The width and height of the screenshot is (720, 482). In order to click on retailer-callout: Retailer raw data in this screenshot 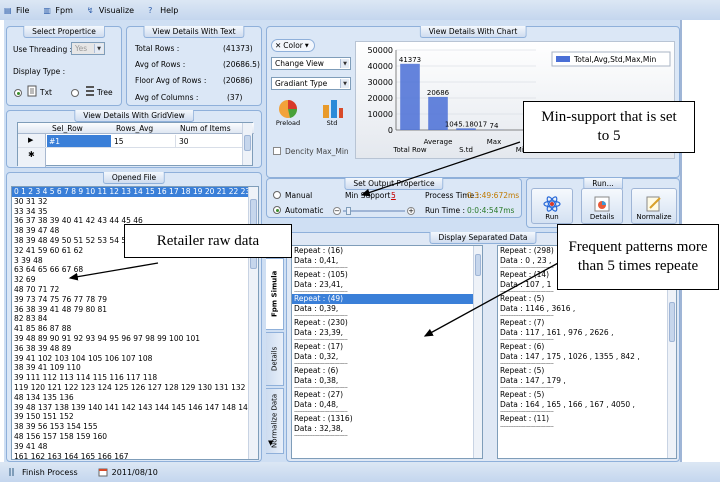, I will do `click(208, 241)`.